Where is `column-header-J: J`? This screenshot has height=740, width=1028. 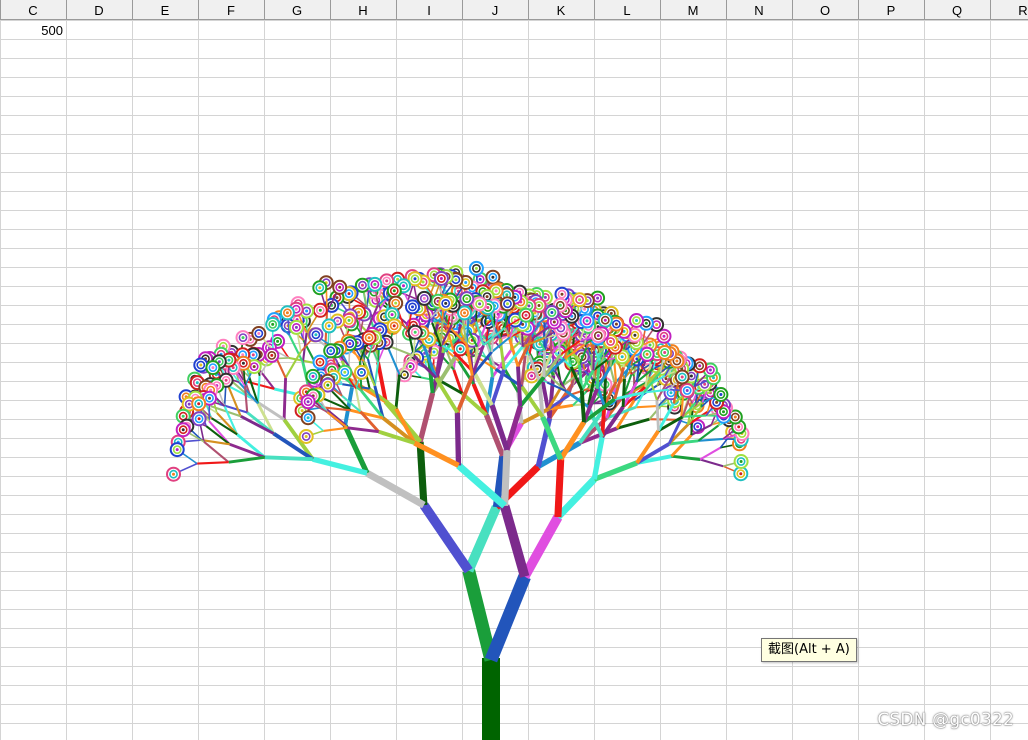 column-header-J: J is located at coordinates (495, 10).